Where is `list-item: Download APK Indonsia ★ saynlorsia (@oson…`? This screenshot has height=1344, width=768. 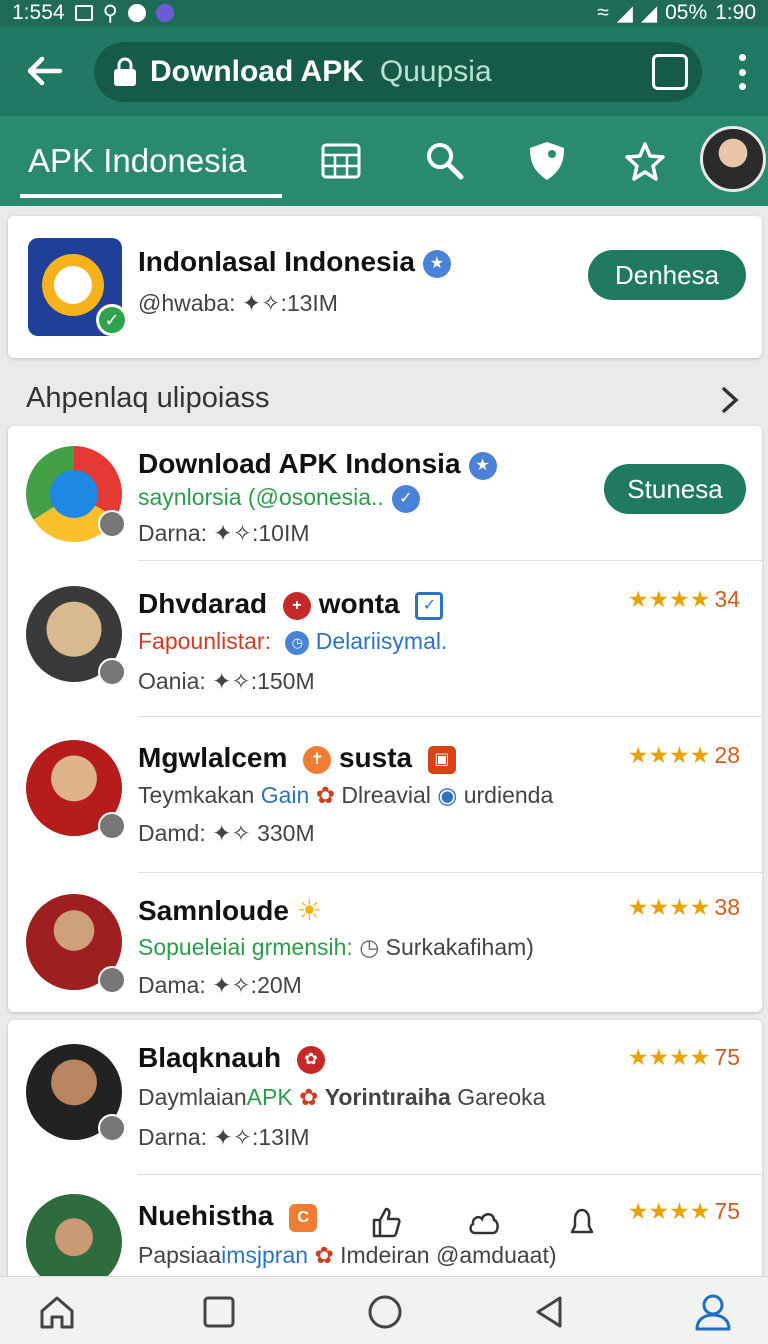
list-item: Download APK Indonsia ★ saynlorsia (@oson… is located at coordinates (385, 493).